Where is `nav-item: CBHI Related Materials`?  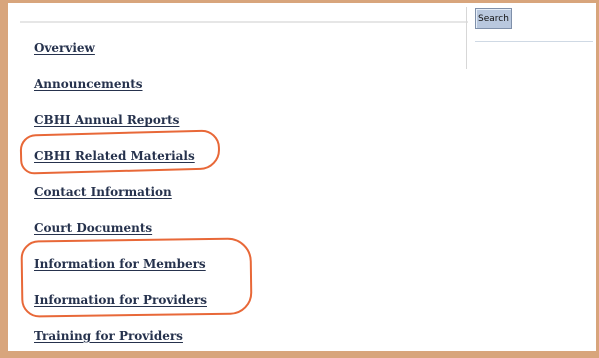
nav-item: CBHI Related Materials is located at coordinates (234, 163).